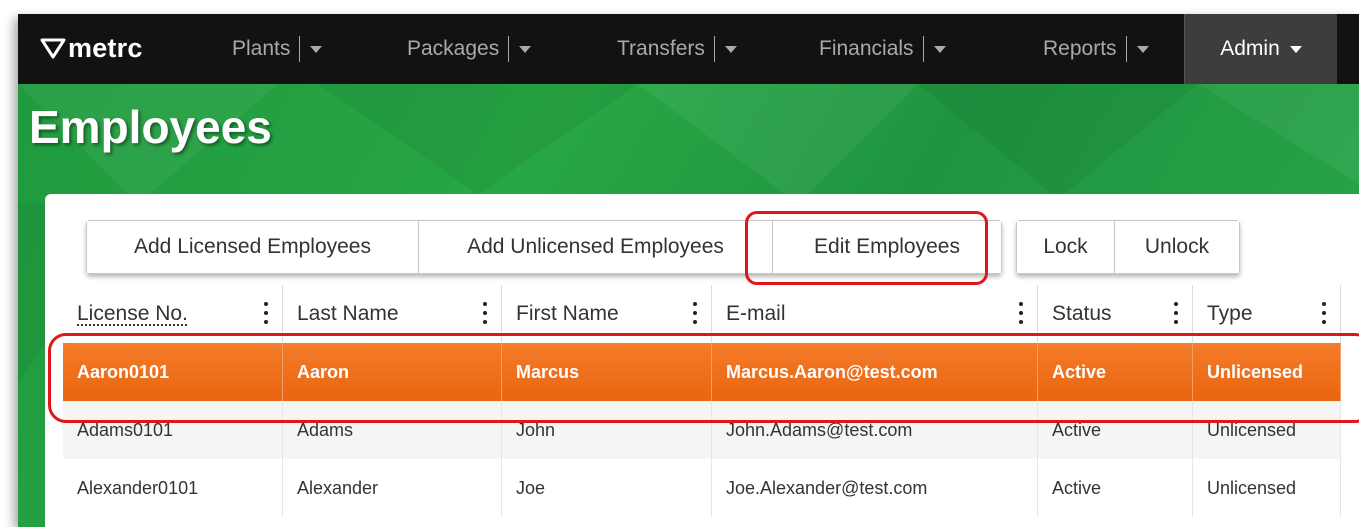 Image resolution: width=1359 pixels, height=527 pixels. Describe the element at coordinates (1115, 488) in the screenshot. I see `cell-status: Active` at that location.